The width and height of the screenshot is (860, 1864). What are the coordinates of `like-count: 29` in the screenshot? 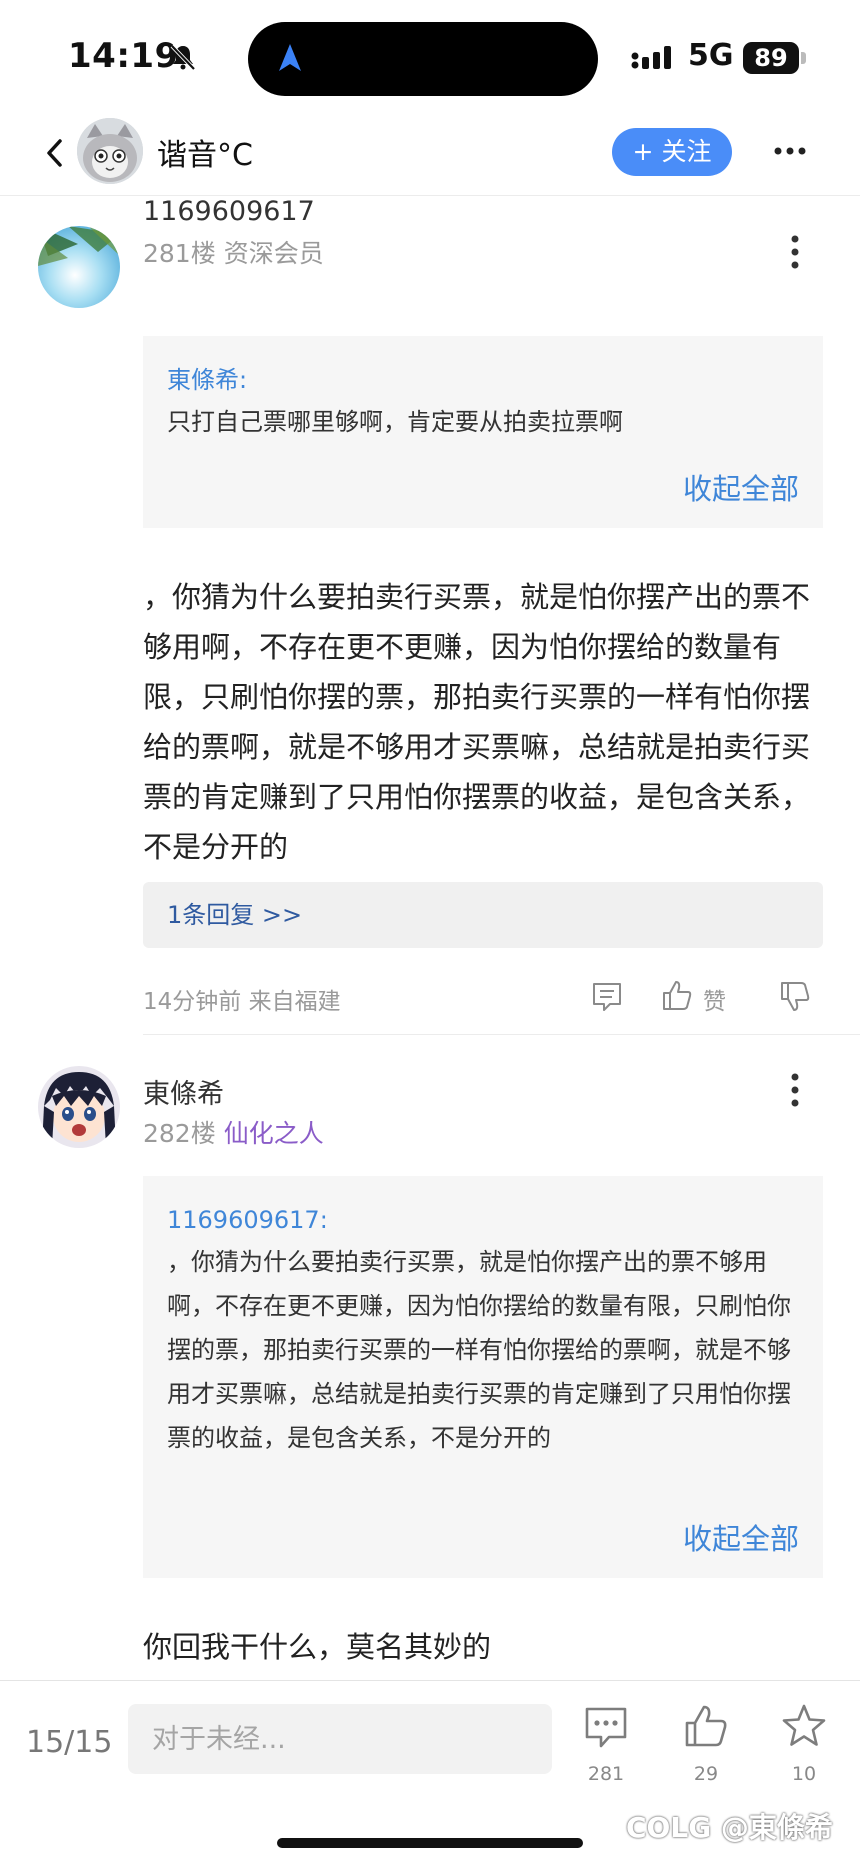 It's located at (706, 1774).